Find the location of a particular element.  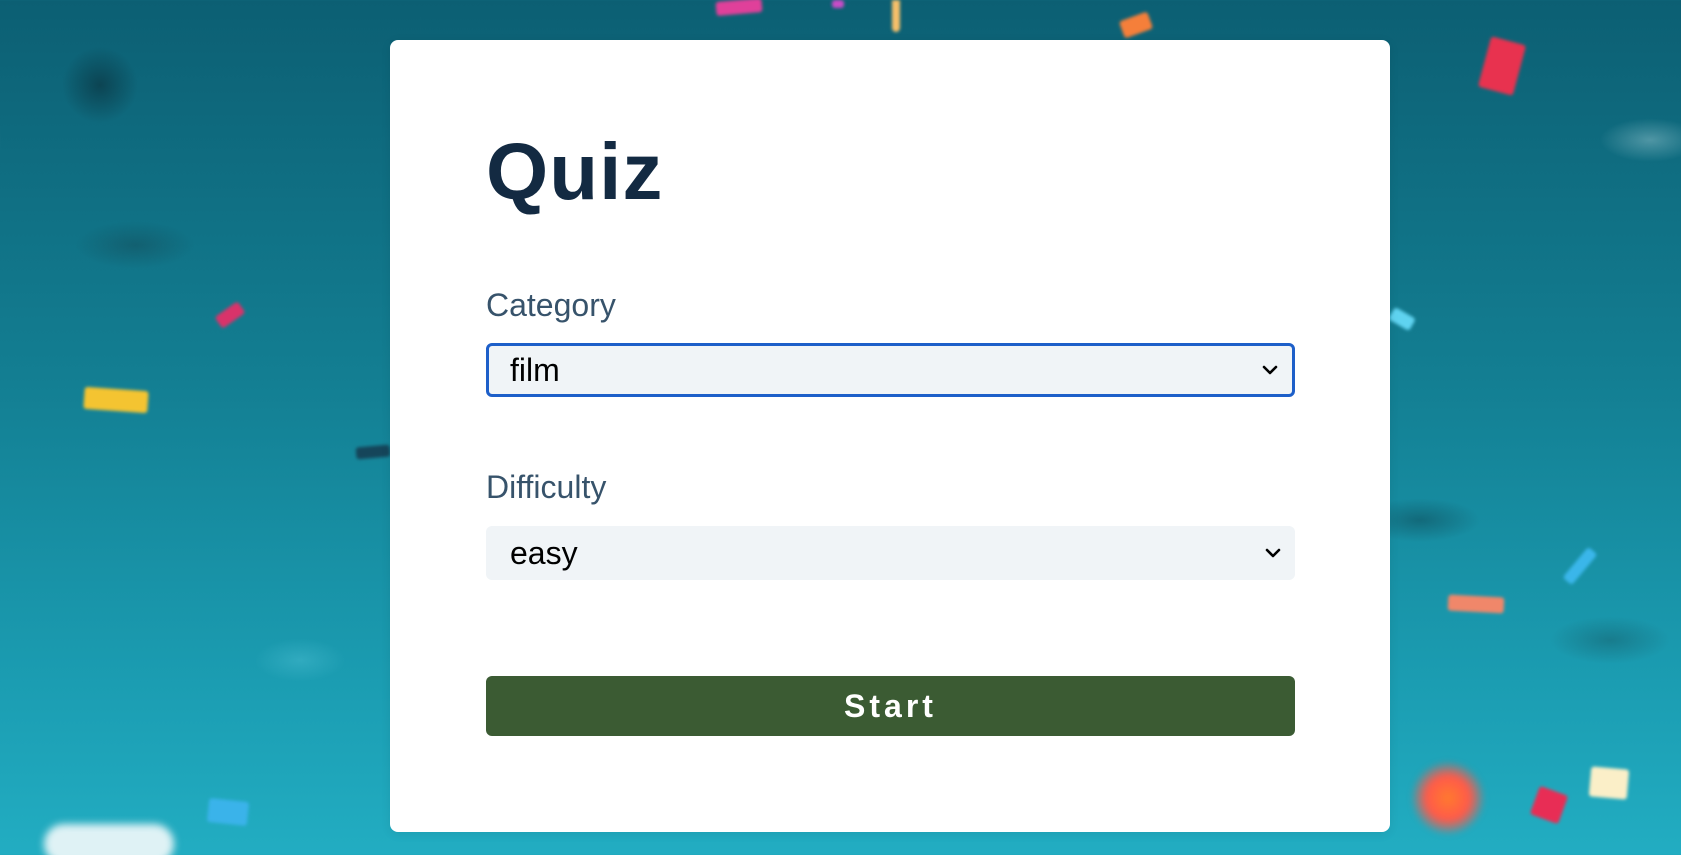

difficulty-label: Difficulty is located at coordinates (546, 487).